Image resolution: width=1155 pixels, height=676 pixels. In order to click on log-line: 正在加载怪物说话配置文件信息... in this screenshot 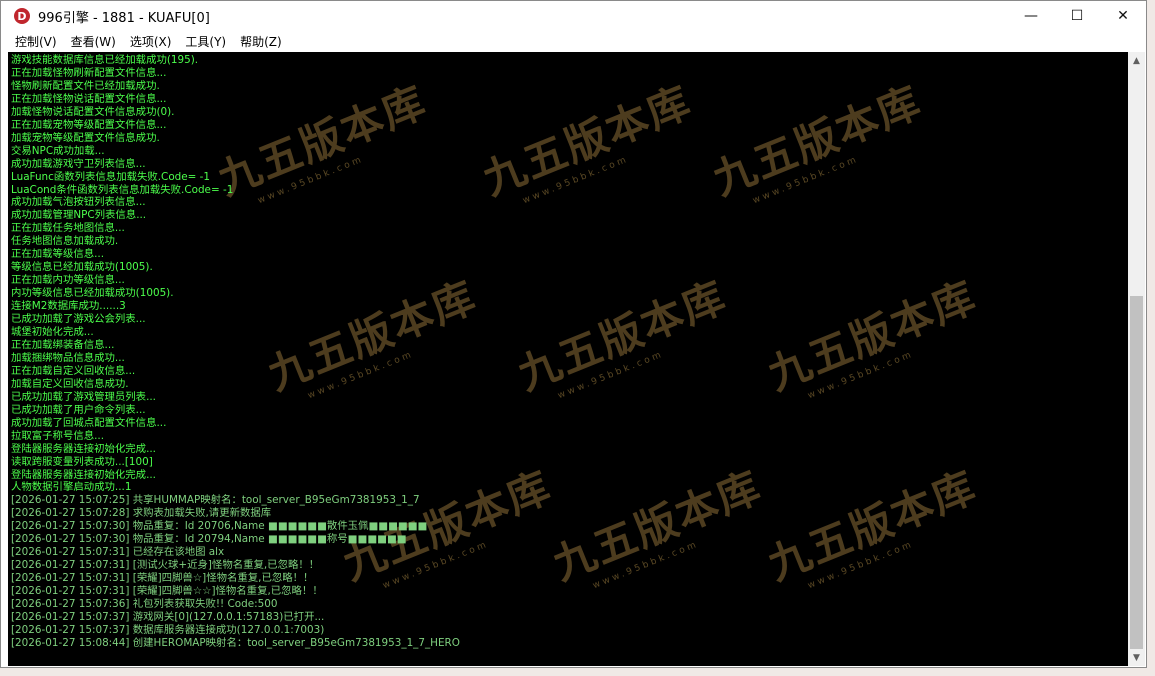, I will do `click(89, 98)`.